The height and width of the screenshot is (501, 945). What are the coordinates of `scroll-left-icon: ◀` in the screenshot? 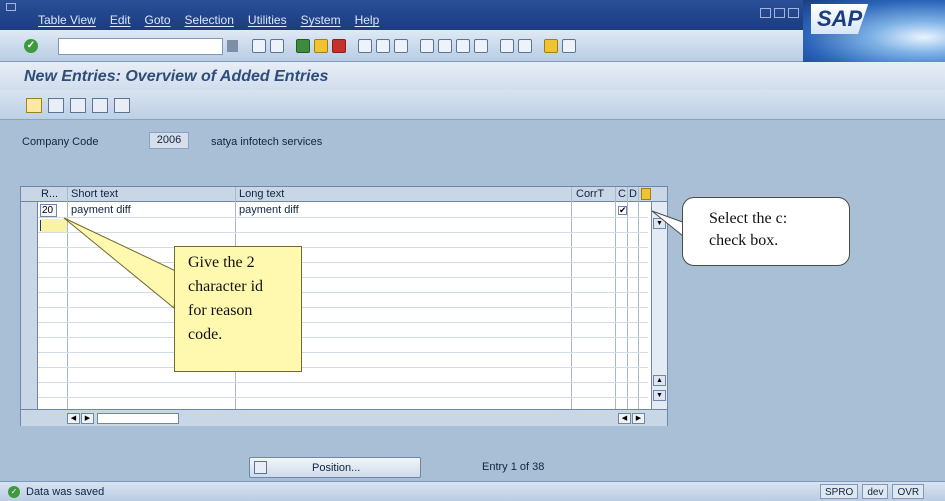 It's located at (73, 418).